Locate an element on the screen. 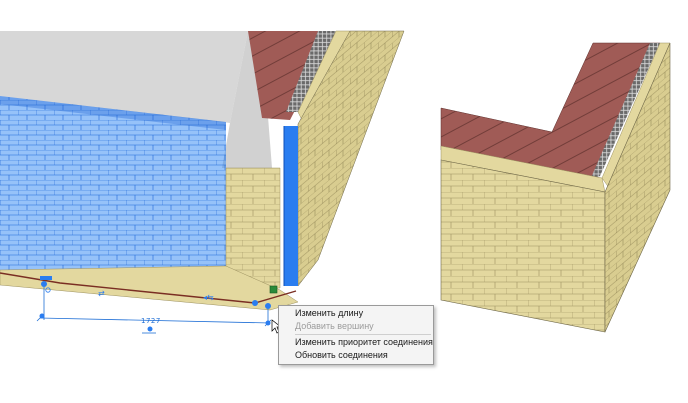  menu-item-add-vertex: Добавить вершину is located at coordinates (356, 326).